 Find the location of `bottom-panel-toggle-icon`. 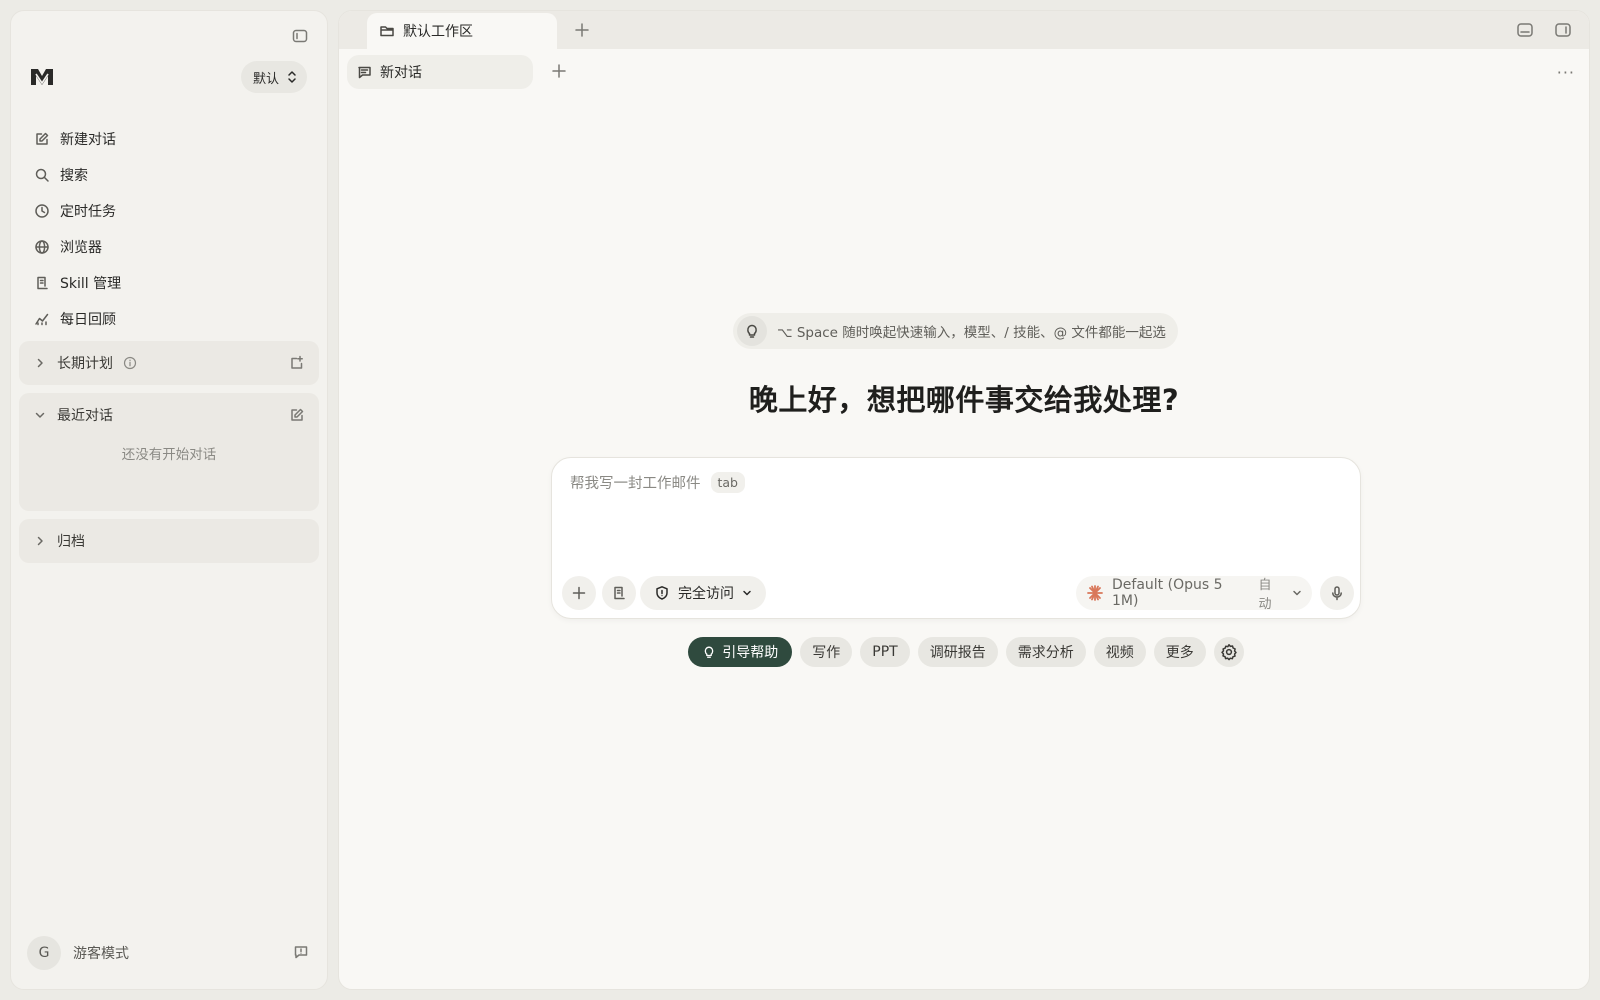

bottom-panel-toggle-icon is located at coordinates (1525, 30).